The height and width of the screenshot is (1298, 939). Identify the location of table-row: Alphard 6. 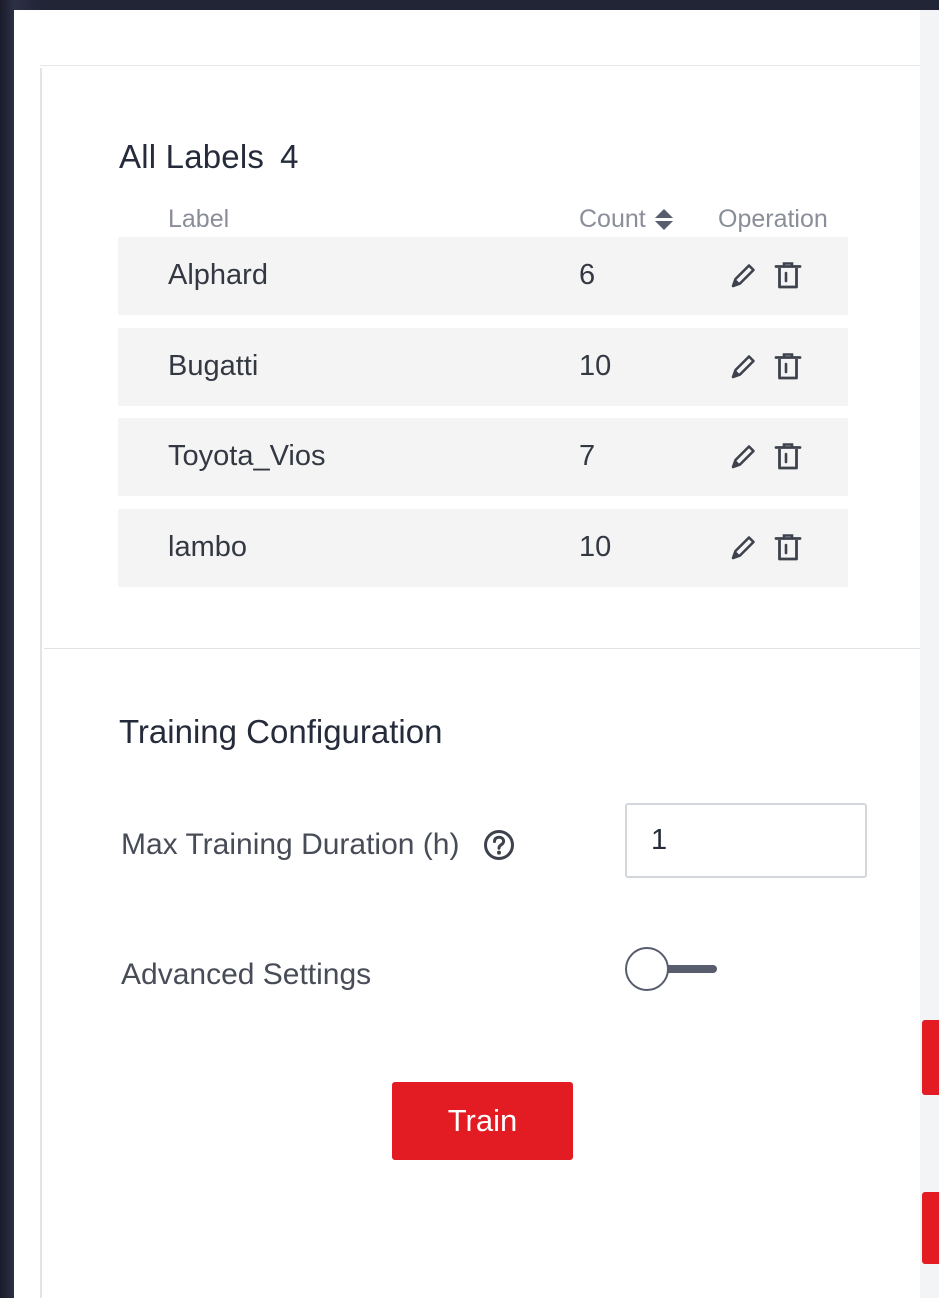
(483, 276).